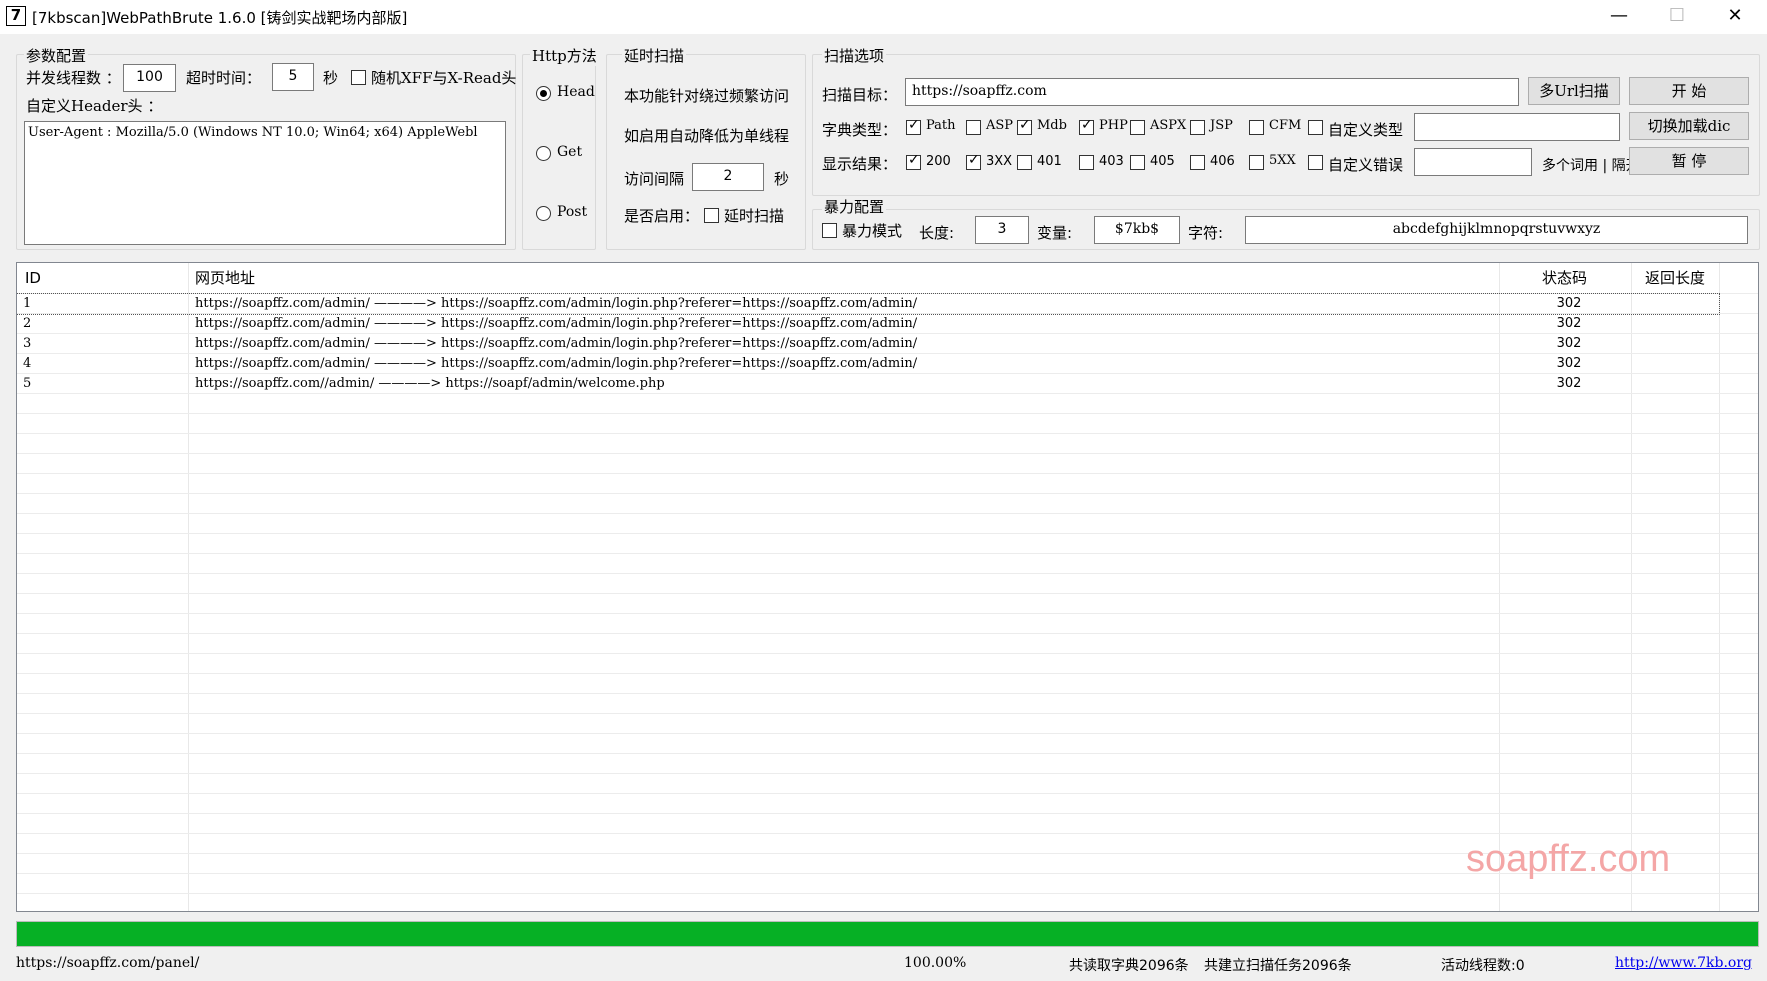 The height and width of the screenshot is (981, 1767). Describe the element at coordinates (94, 106) in the screenshot. I see `custom-header-label: 自定义Header头 ：` at that location.